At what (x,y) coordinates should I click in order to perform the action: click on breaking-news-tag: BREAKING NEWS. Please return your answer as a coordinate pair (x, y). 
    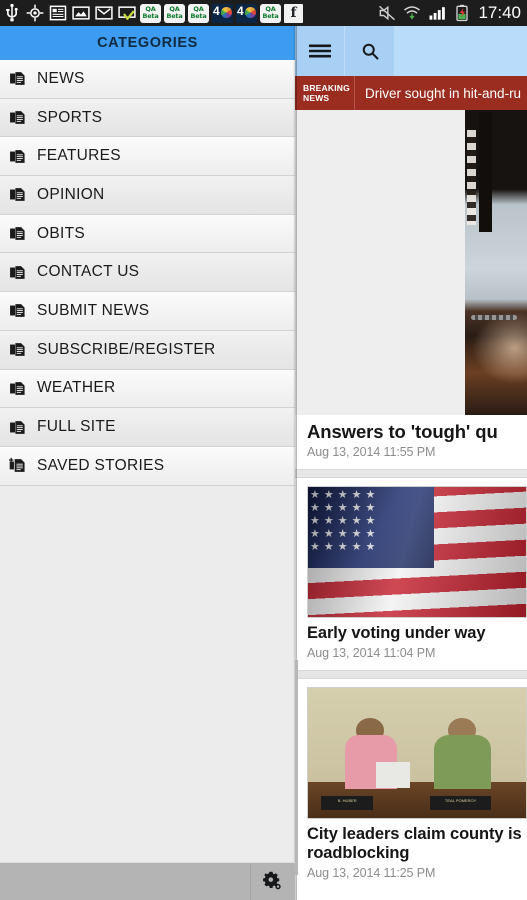
    Looking at the image, I should click on (325, 93).